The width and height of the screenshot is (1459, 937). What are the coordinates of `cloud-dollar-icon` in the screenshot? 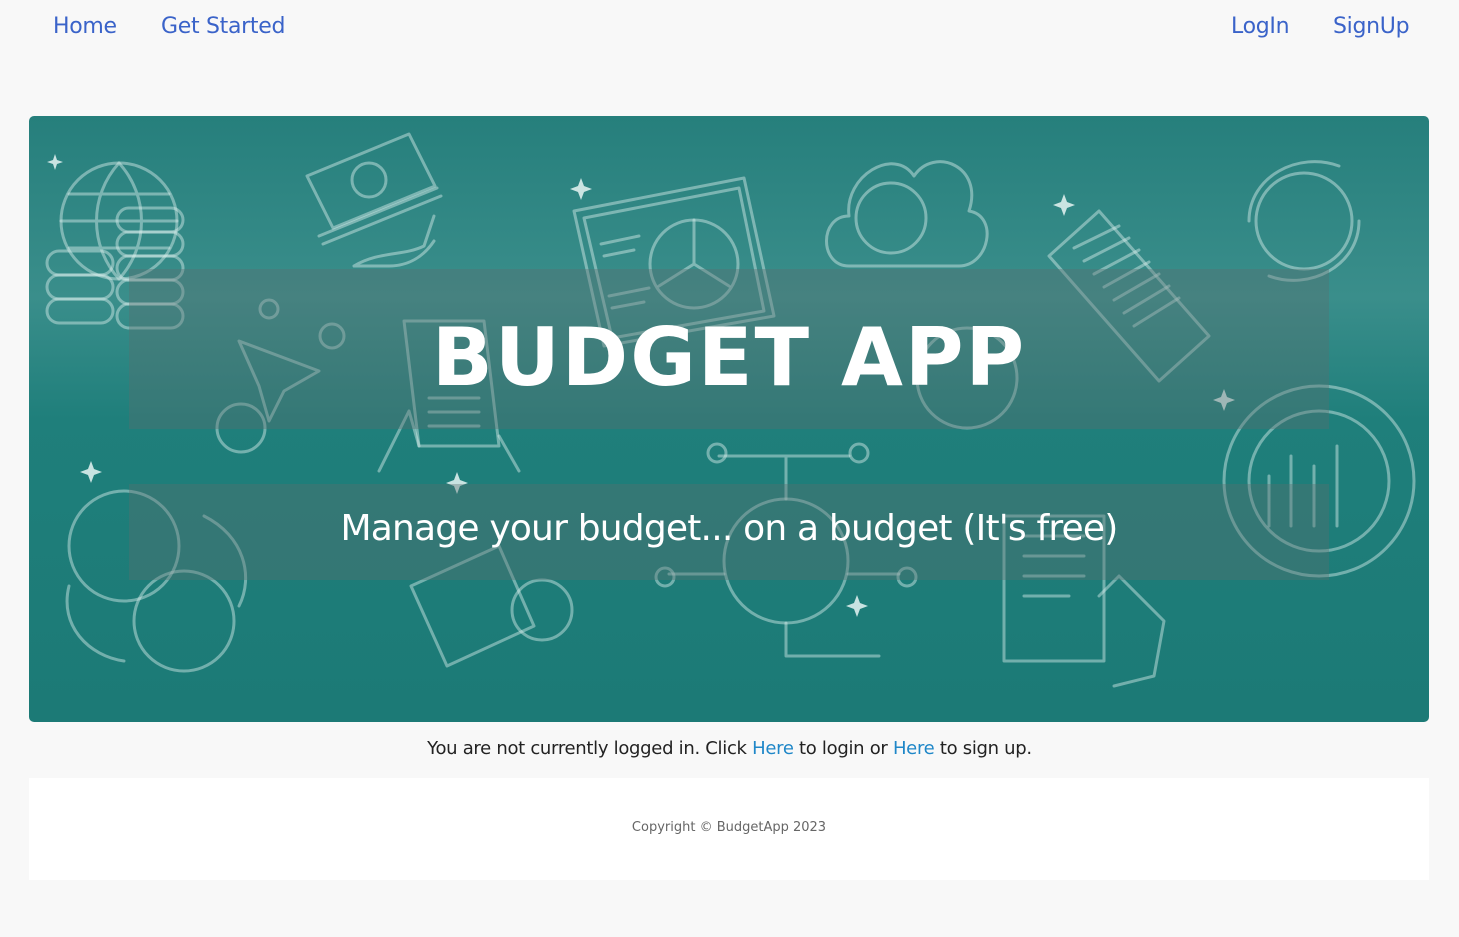 It's located at (907, 214).